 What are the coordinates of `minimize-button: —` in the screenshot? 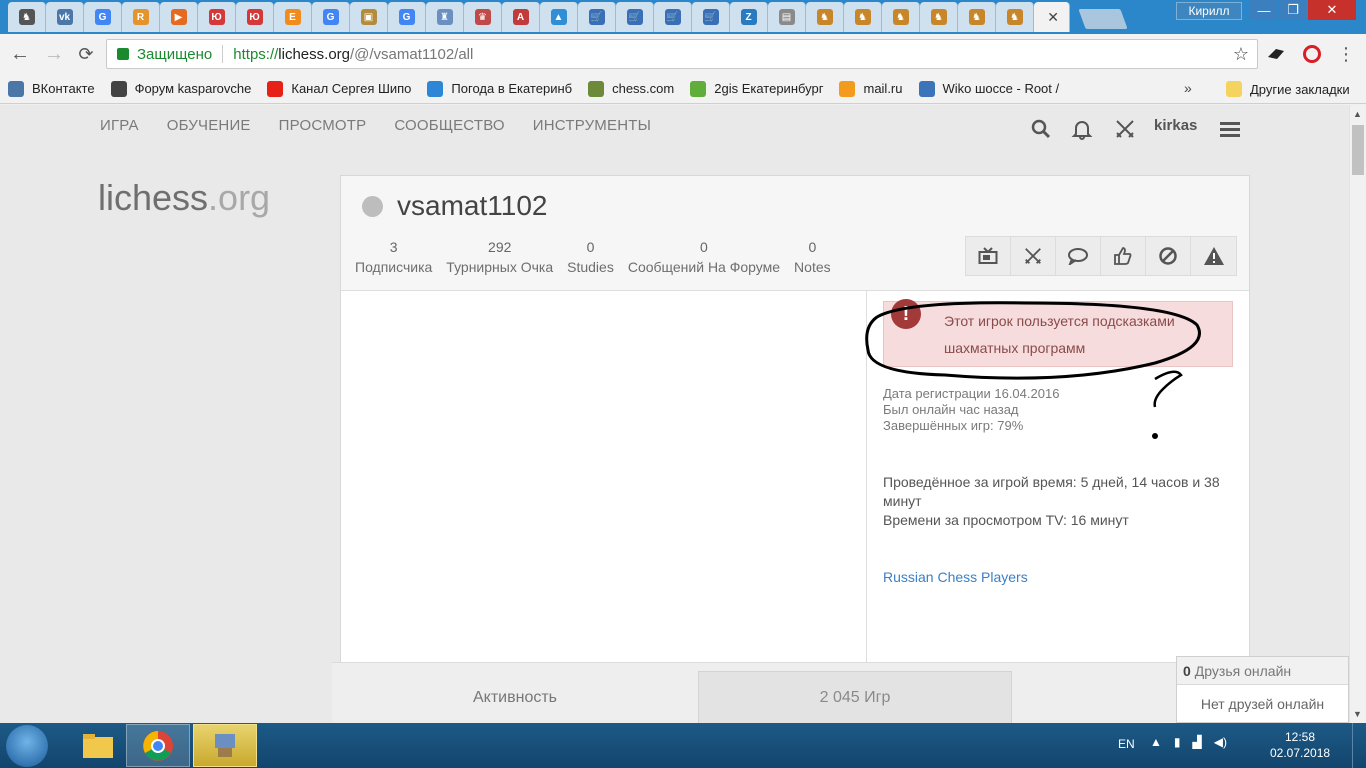 It's located at (1264, 10).